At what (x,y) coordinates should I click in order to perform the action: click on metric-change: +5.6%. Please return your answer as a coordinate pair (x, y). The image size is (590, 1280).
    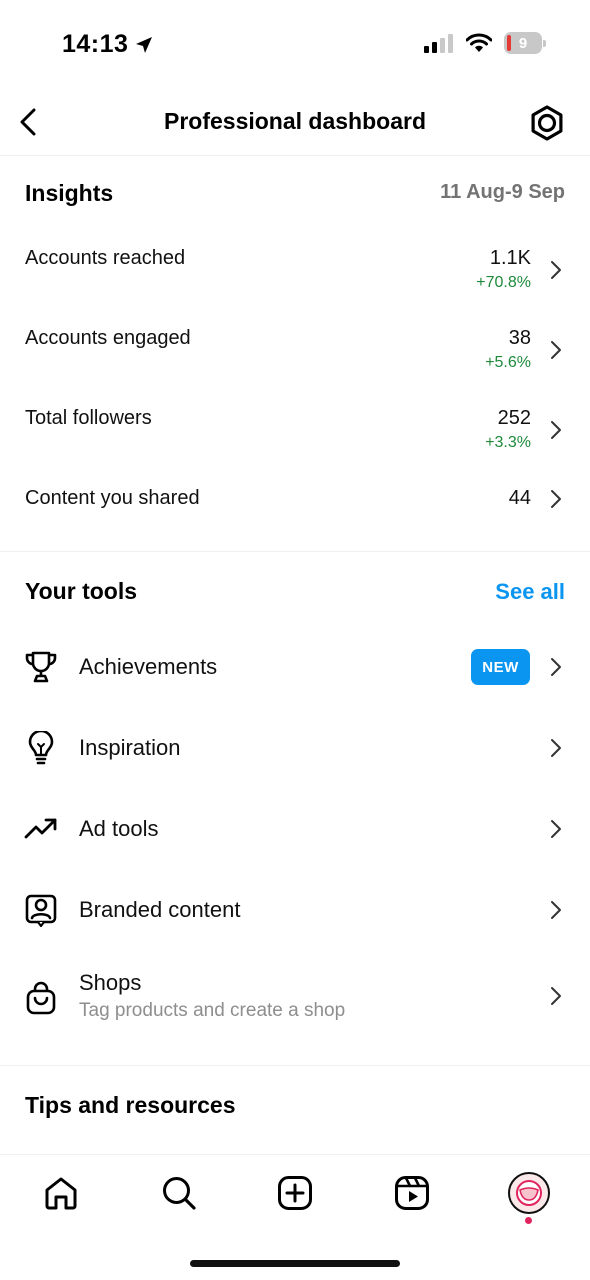
    Looking at the image, I should click on (508, 362).